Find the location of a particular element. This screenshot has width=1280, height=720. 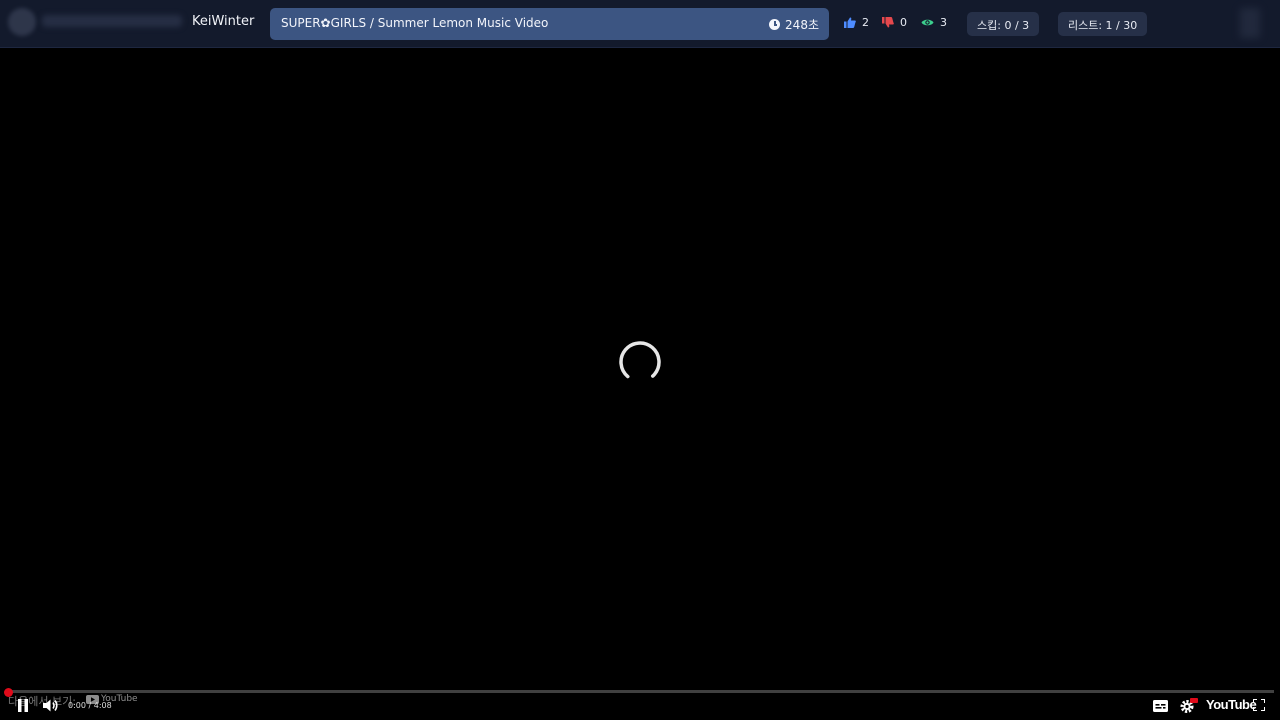

settings-button is located at coordinates (1189, 706).